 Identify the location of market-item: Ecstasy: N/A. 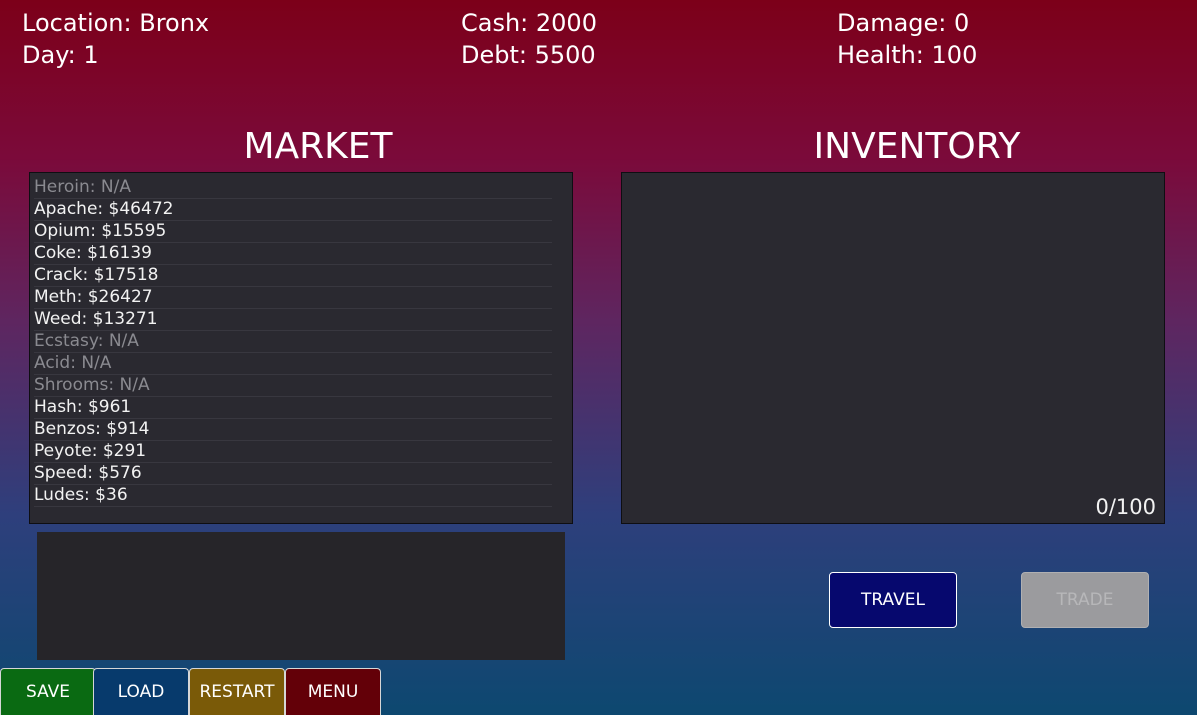
(293, 342).